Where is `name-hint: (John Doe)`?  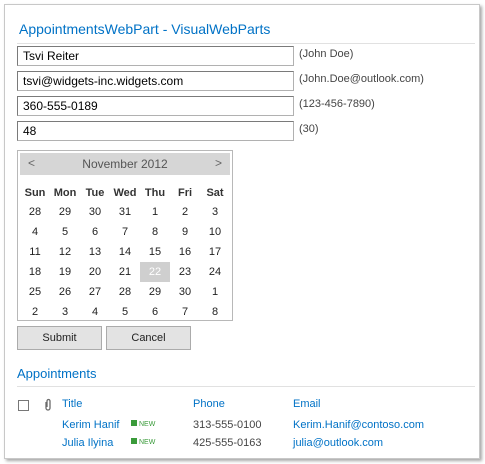
name-hint: (John Doe) is located at coordinates (326, 54).